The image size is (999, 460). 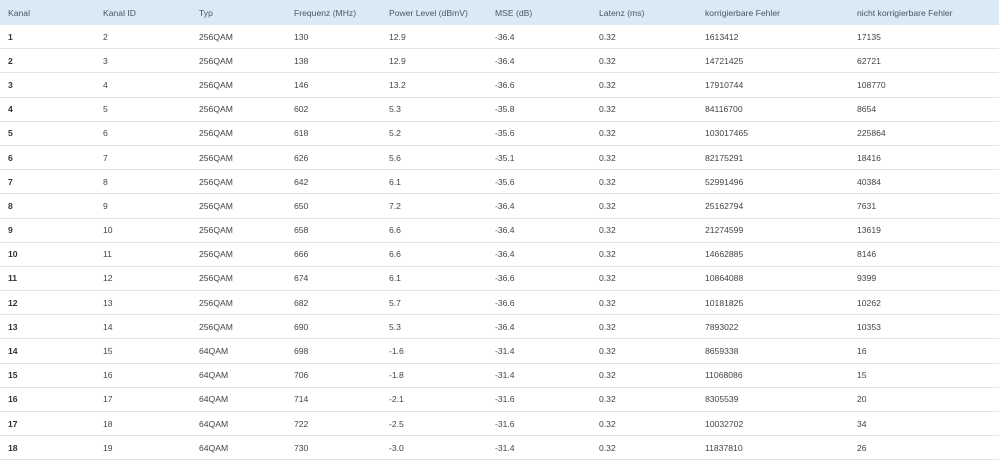 I want to click on cell-kanal-id: 12, so click(x=143, y=279).